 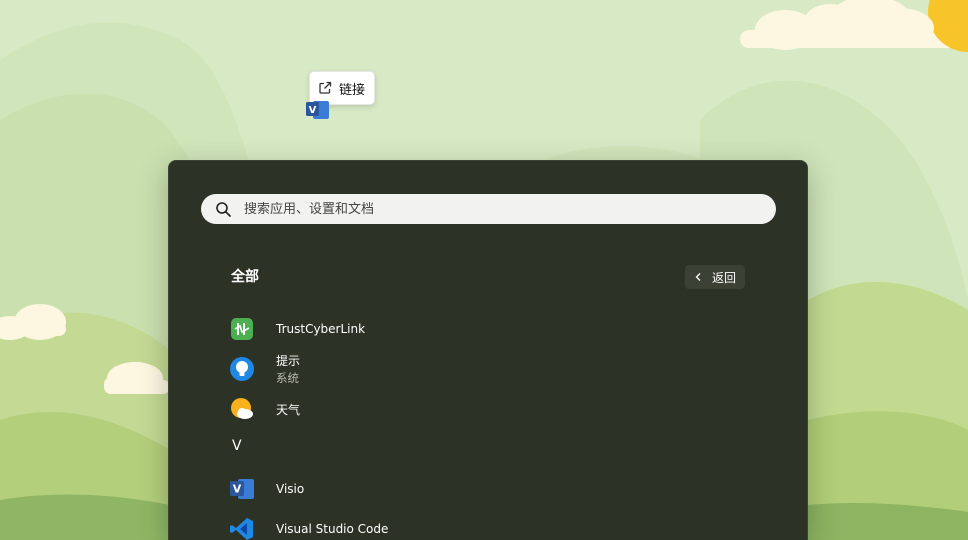 I want to click on tips-lightbulb-icon, so click(x=242, y=369).